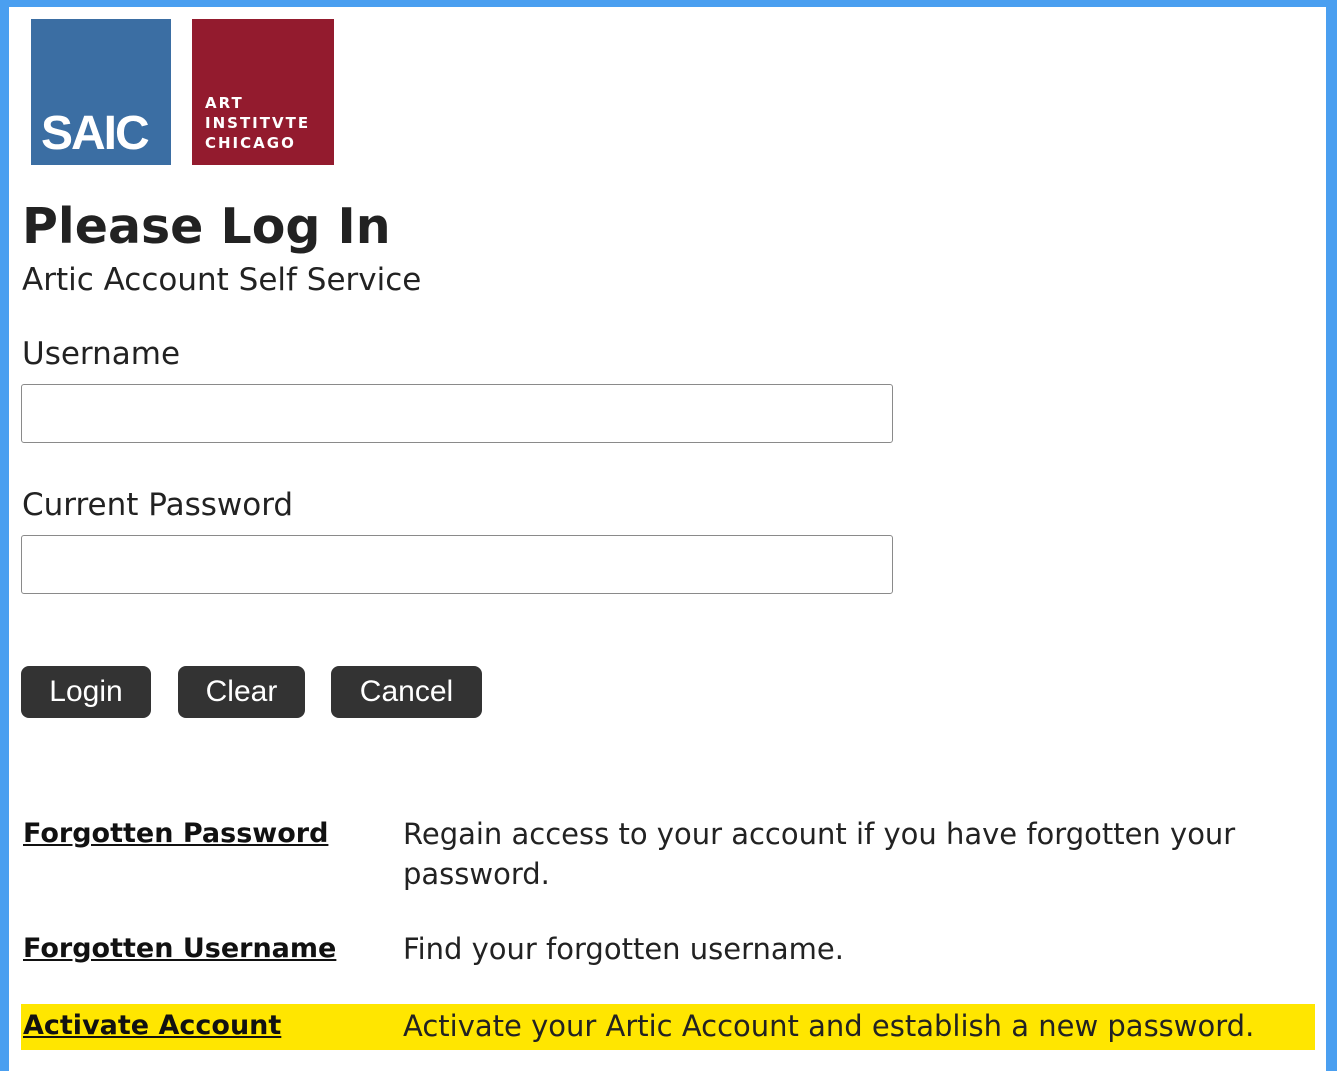 This screenshot has width=1337, height=1071. Describe the element at coordinates (152, 1026) in the screenshot. I see `activate-account-link: Activate Account` at that location.